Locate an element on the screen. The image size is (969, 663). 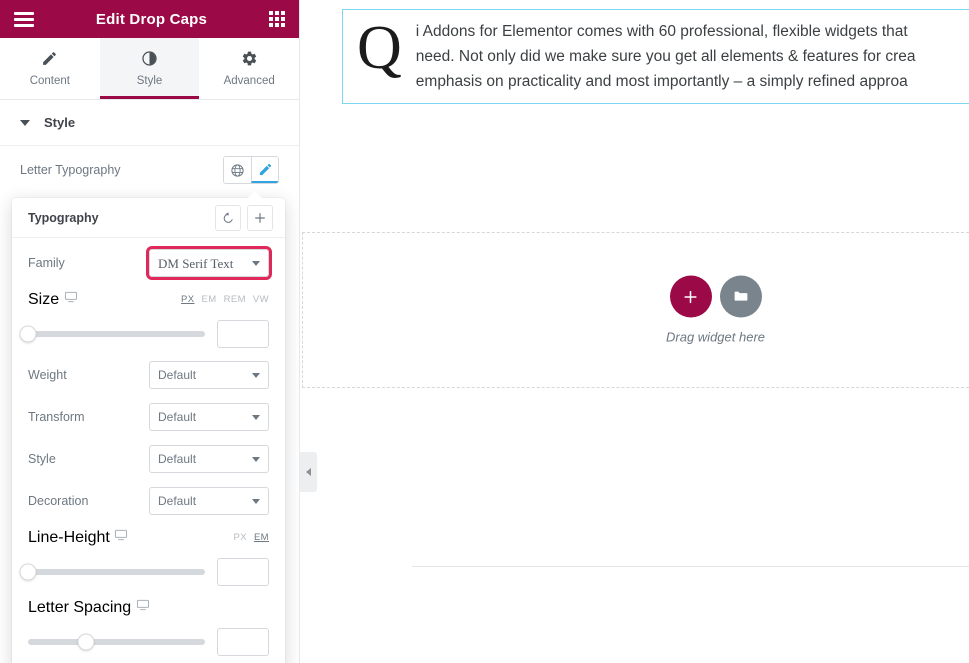
transform-select-wrapper: Default is located at coordinates (209, 417).